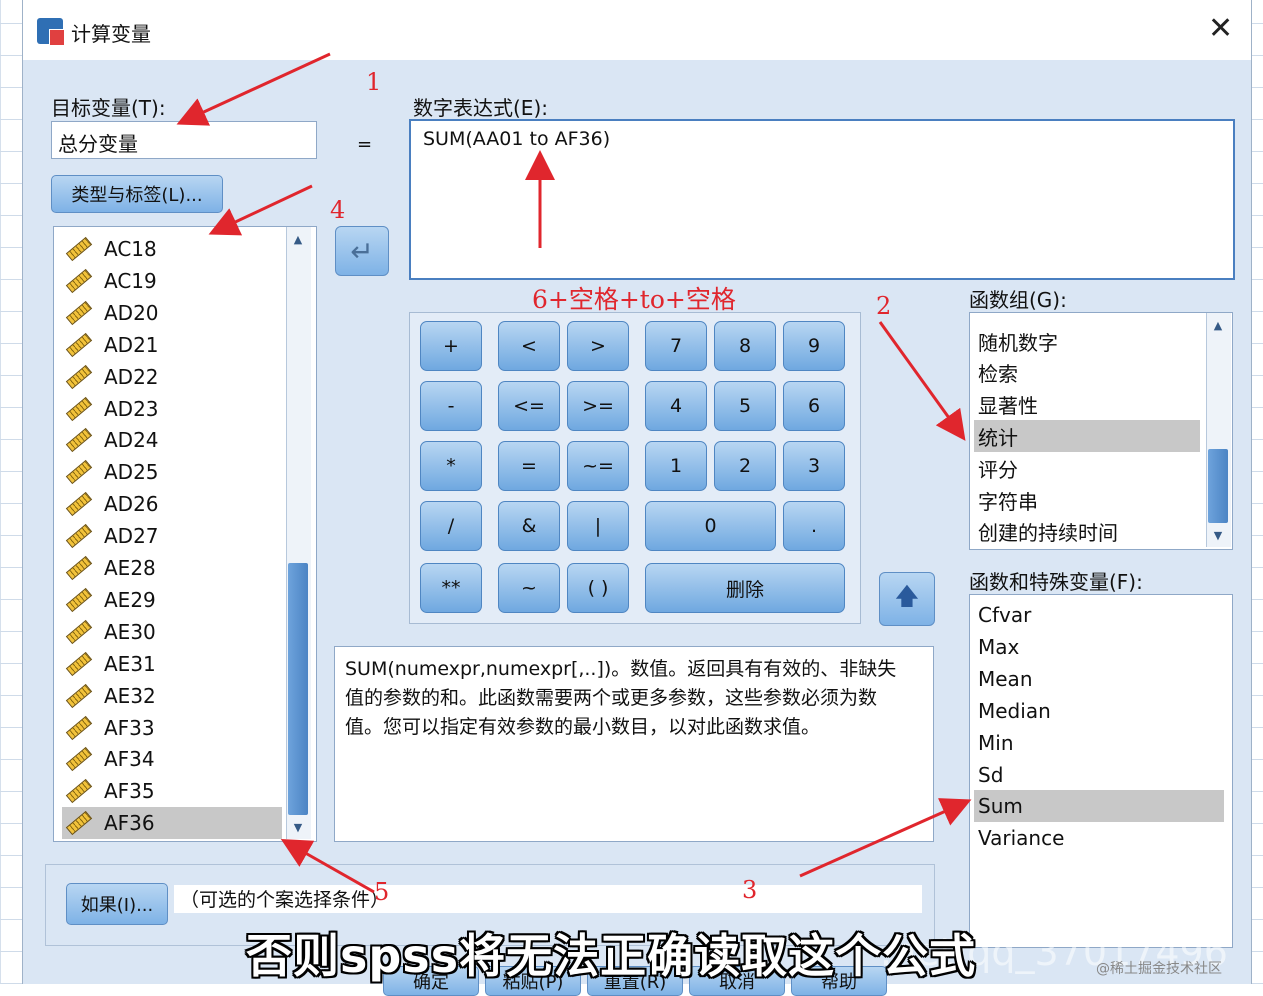 This screenshot has height=996, width=1263. I want to click on variable-list-scrollbar: ▲ ▼, so click(298, 533).